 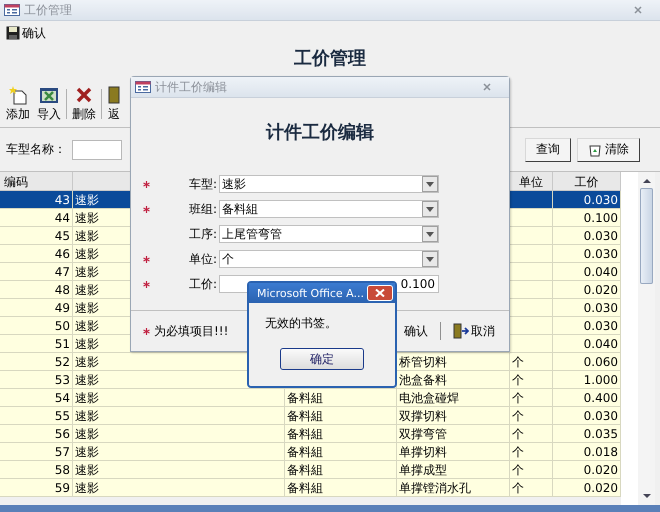 I want to click on table-cell: 53, so click(x=62, y=380).